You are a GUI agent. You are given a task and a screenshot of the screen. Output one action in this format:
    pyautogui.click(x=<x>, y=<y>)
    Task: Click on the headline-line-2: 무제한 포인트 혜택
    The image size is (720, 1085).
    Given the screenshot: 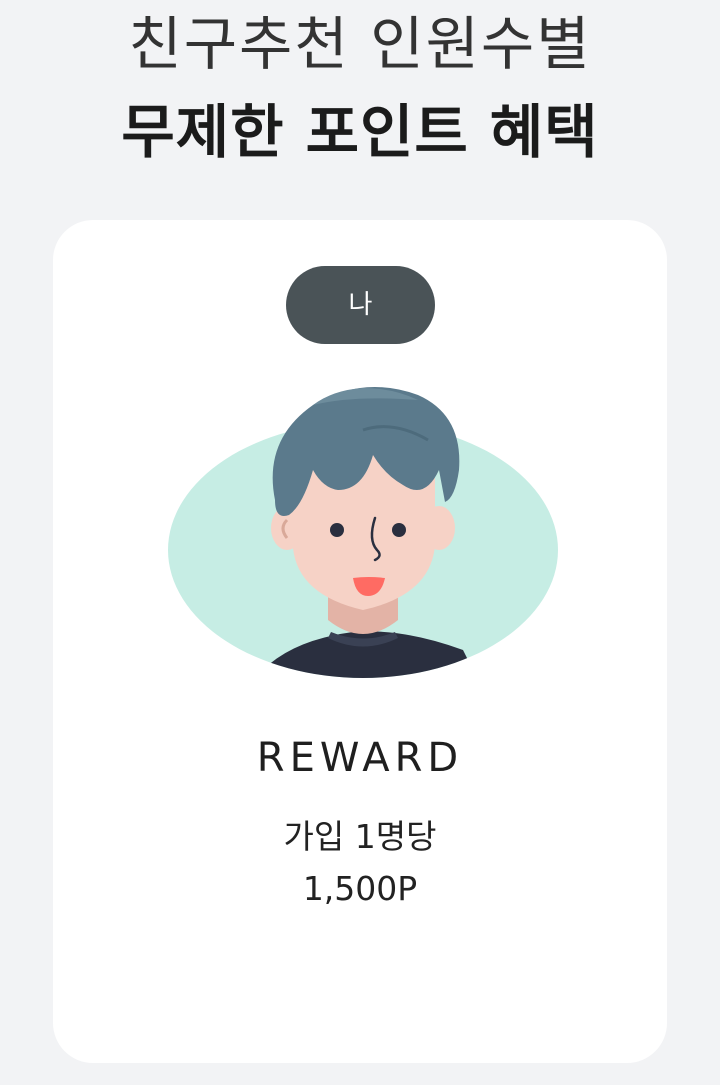 What is the action you would take?
    pyautogui.click(x=360, y=132)
    